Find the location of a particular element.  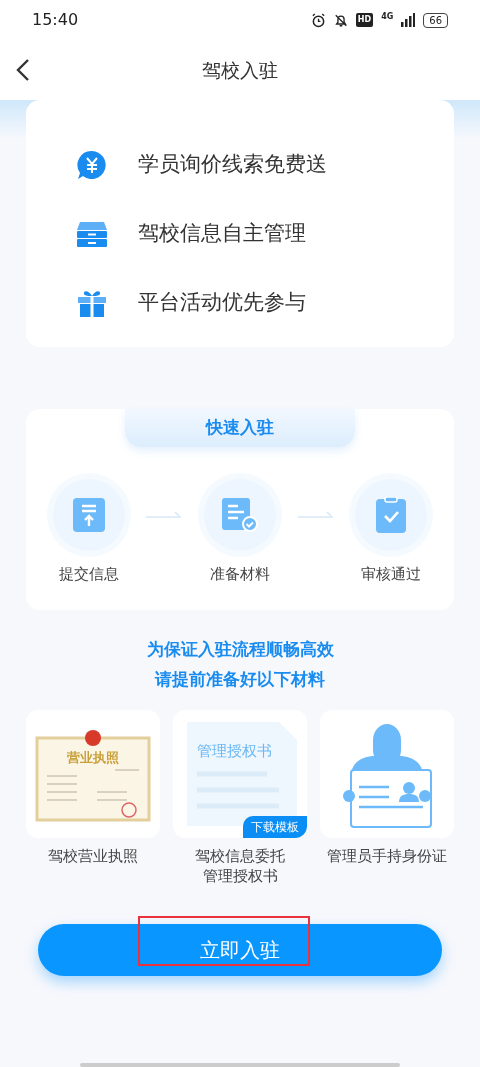

material-label: 驾校营业执照 is located at coordinates (93, 855).